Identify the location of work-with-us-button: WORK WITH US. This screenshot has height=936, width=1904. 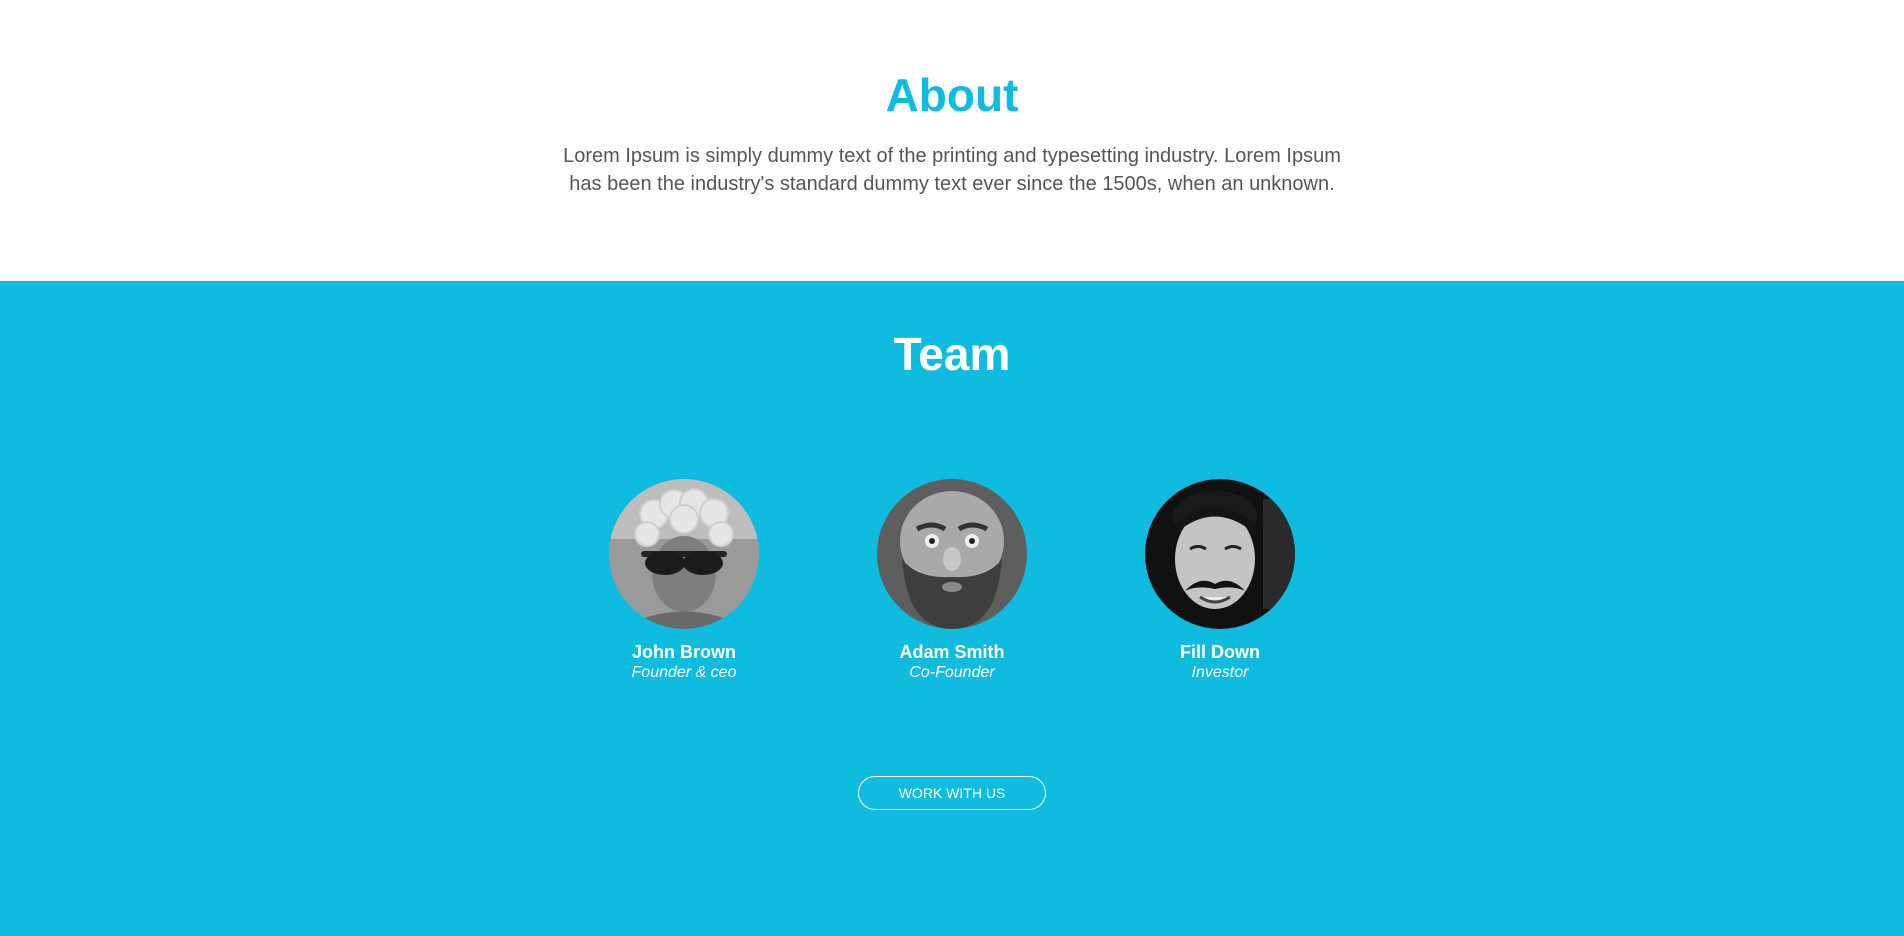
(952, 793).